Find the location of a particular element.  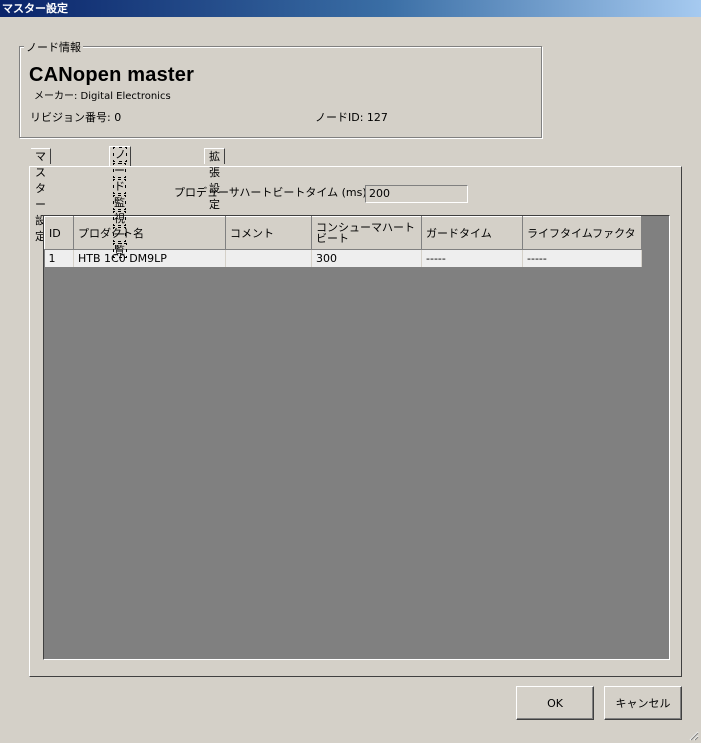

tab-label: ノード監視一覧 is located at coordinates (120, 202).